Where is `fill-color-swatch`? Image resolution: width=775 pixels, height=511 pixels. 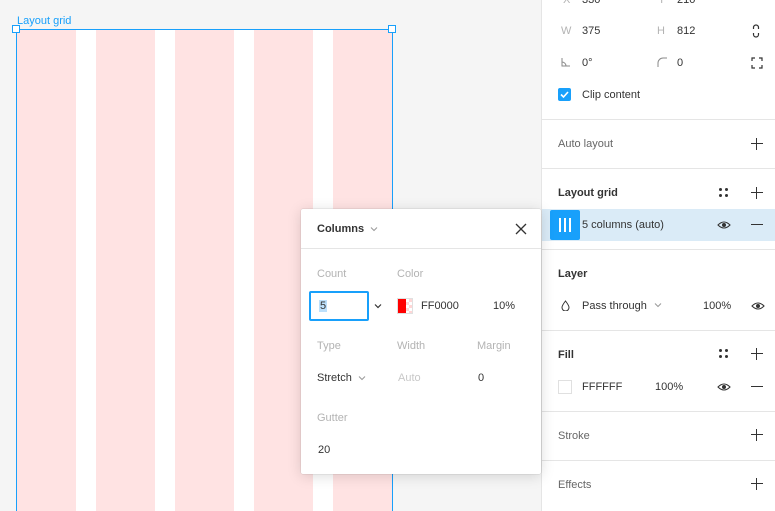
fill-color-swatch is located at coordinates (565, 387).